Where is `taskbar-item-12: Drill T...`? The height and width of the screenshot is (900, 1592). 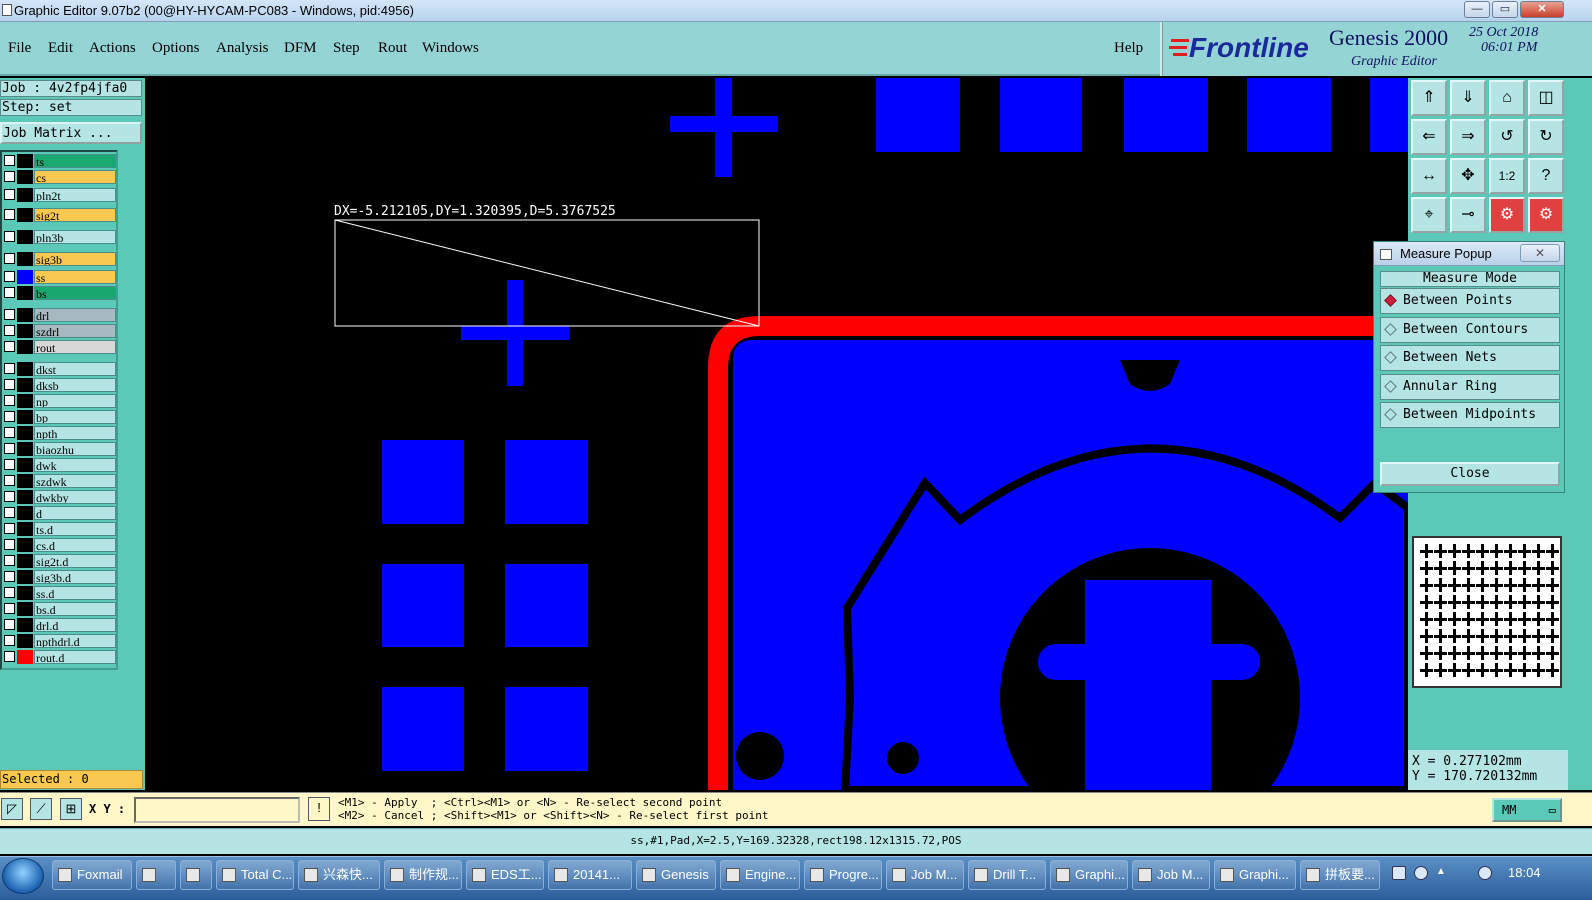
taskbar-item-12: Drill T... is located at coordinates (1007, 875).